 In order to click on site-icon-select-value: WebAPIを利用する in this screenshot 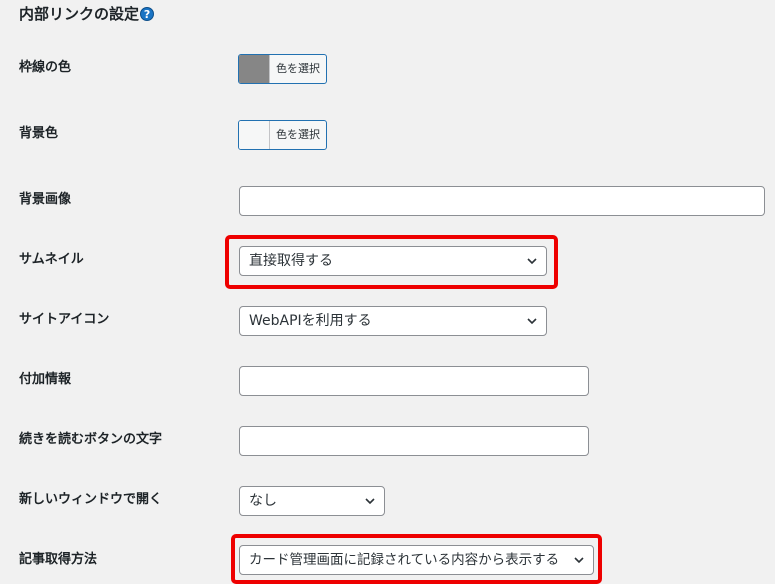, I will do `click(310, 321)`.